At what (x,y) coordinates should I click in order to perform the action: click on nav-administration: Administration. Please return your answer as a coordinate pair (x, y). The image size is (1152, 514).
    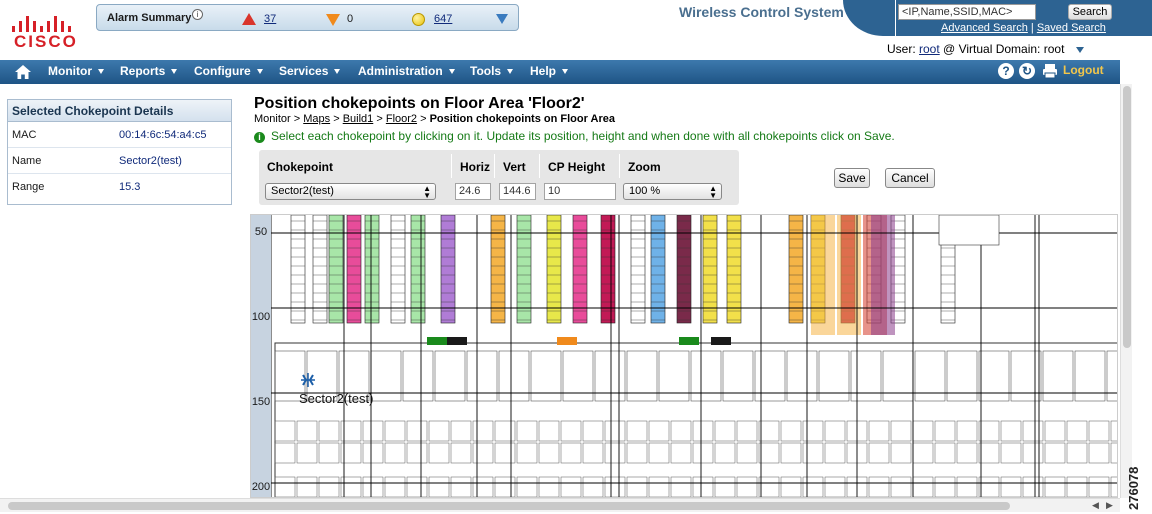
    Looking at the image, I should click on (406, 71).